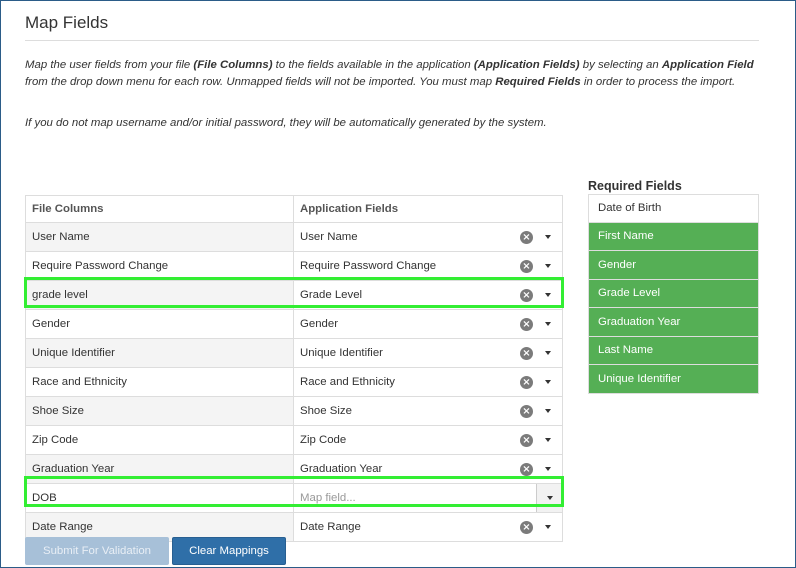 Image resolution: width=796 pixels, height=568 pixels. What do you see at coordinates (428, 411) in the screenshot?
I see `application-field-select: Shoe Size ×` at bounding box center [428, 411].